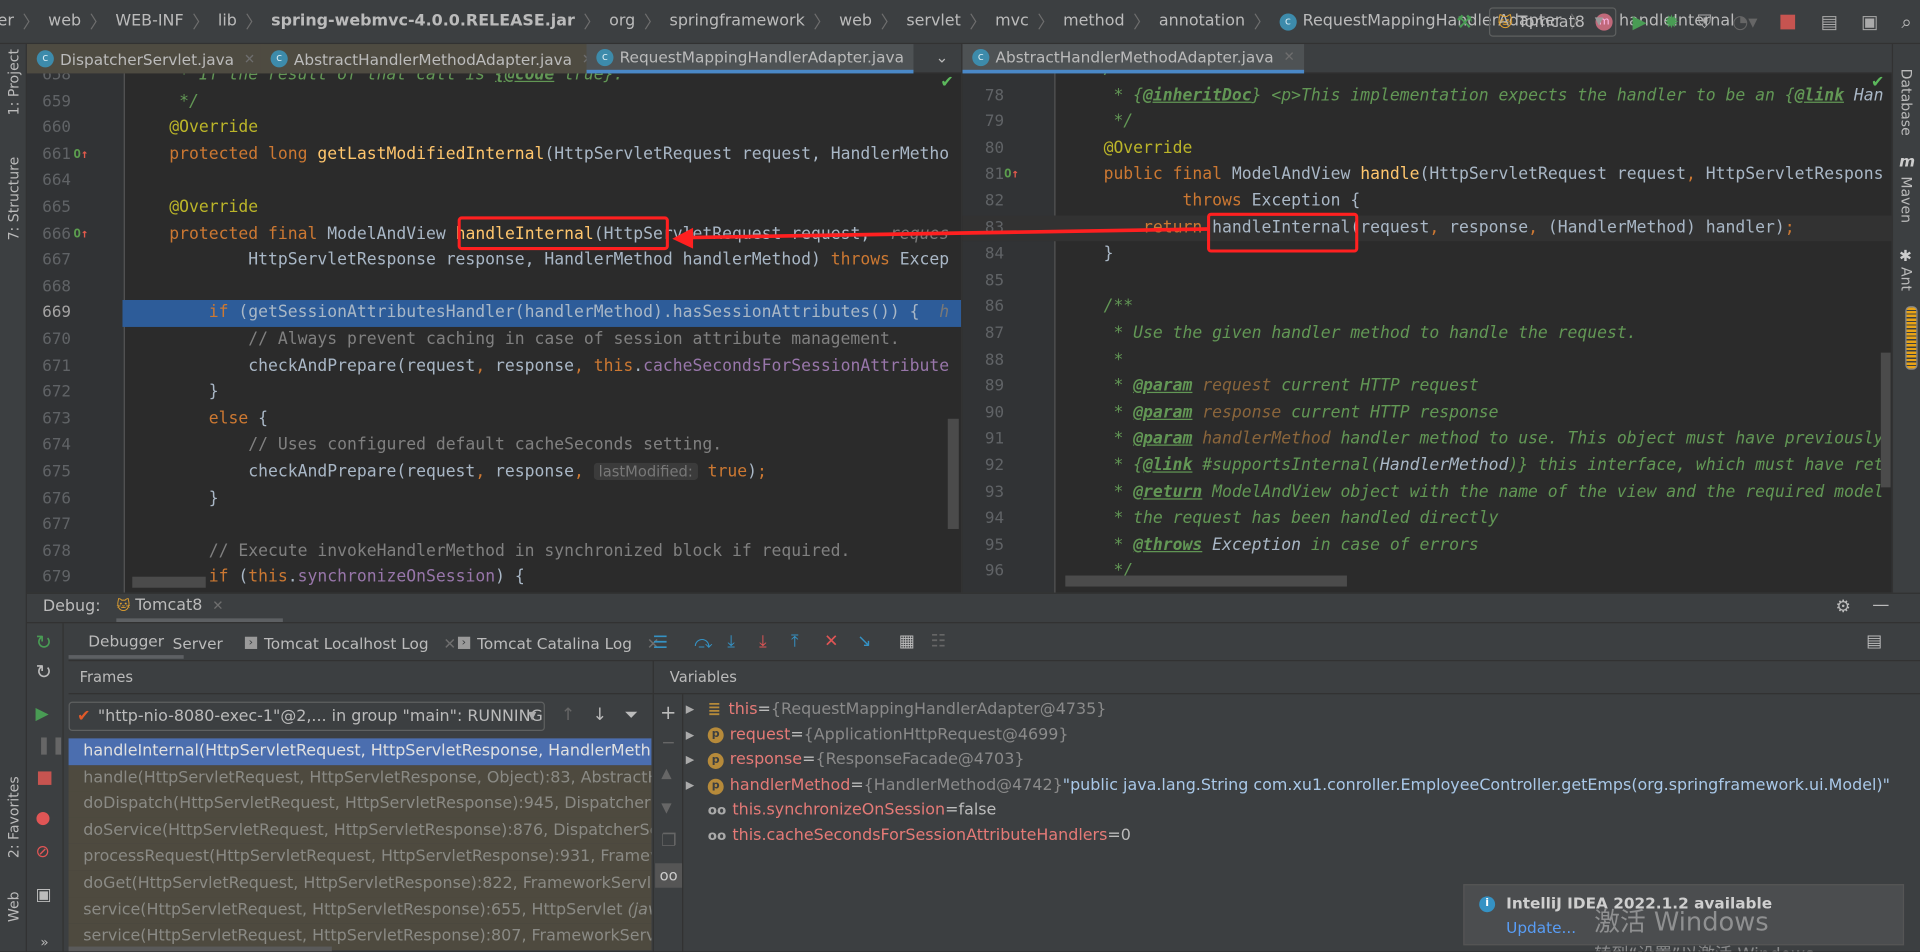 The width and height of the screenshot is (1920, 952). Describe the element at coordinates (948, 233) in the screenshot. I see `annotation-arrow` at that location.